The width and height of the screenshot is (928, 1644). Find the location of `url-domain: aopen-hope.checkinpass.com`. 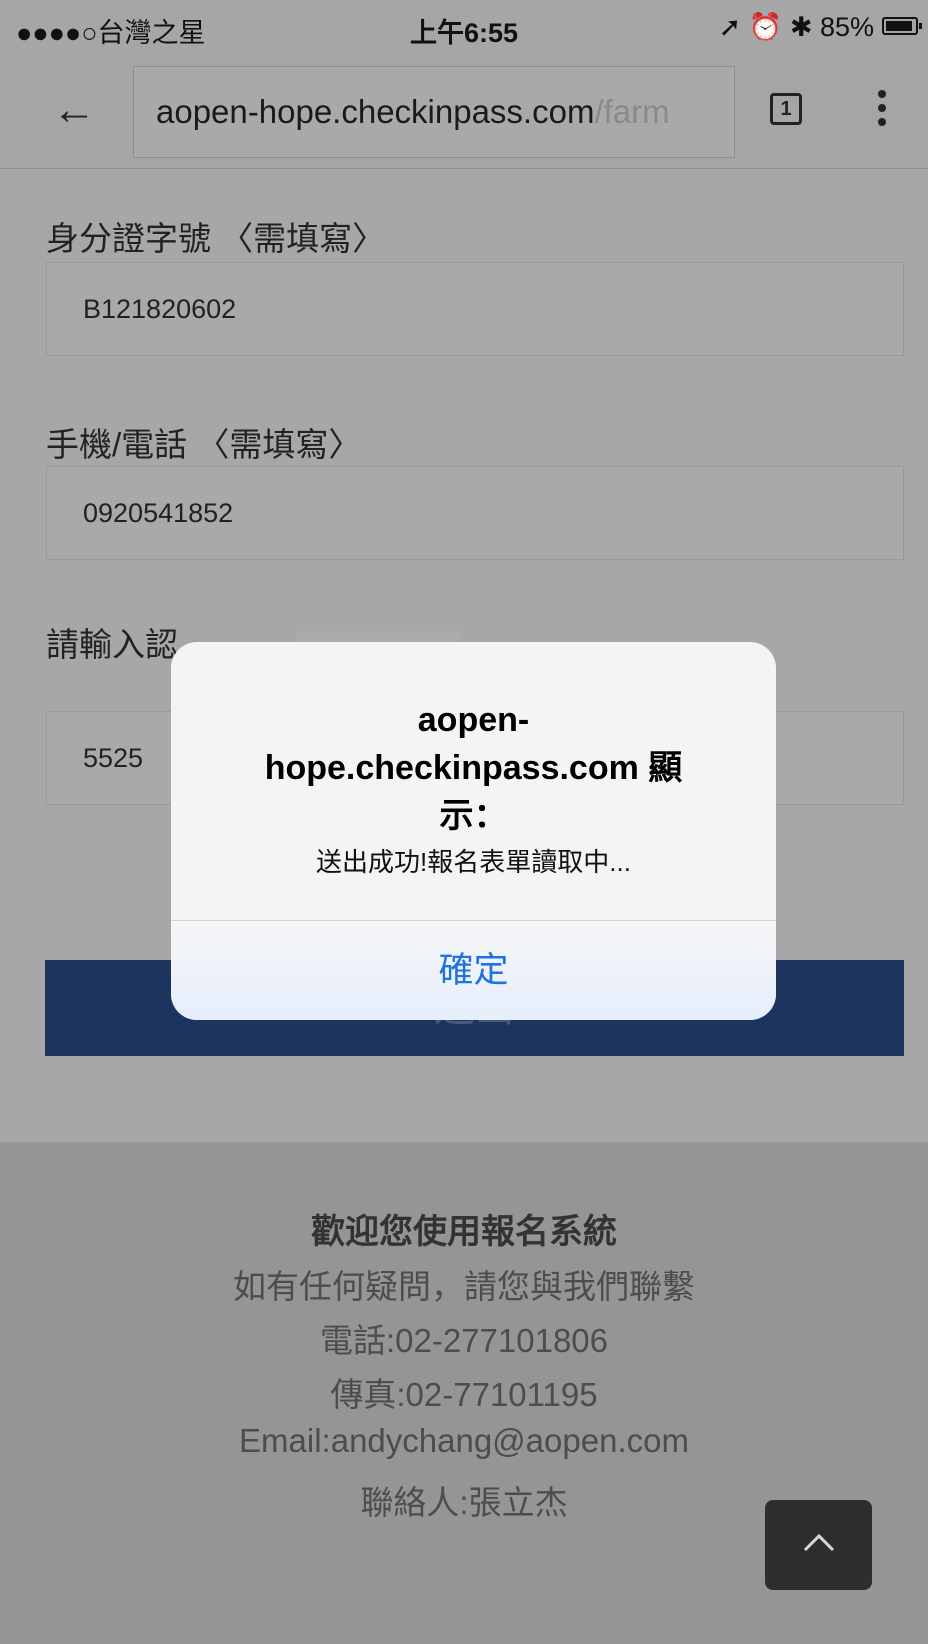

url-domain: aopen-hope.checkinpass.com is located at coordinates (375, 111).